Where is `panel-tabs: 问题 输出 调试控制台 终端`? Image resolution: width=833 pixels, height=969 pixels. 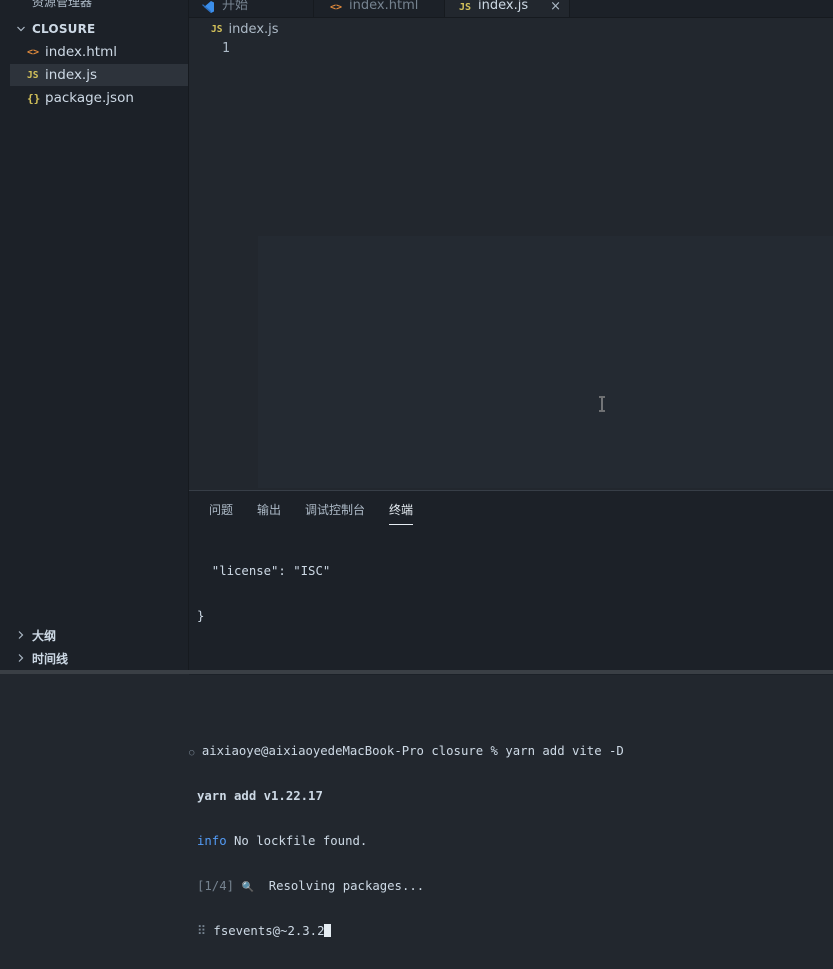 panel-tabs: 问题 输出 调试控制台 终端 is located at coordinates (323, 513).